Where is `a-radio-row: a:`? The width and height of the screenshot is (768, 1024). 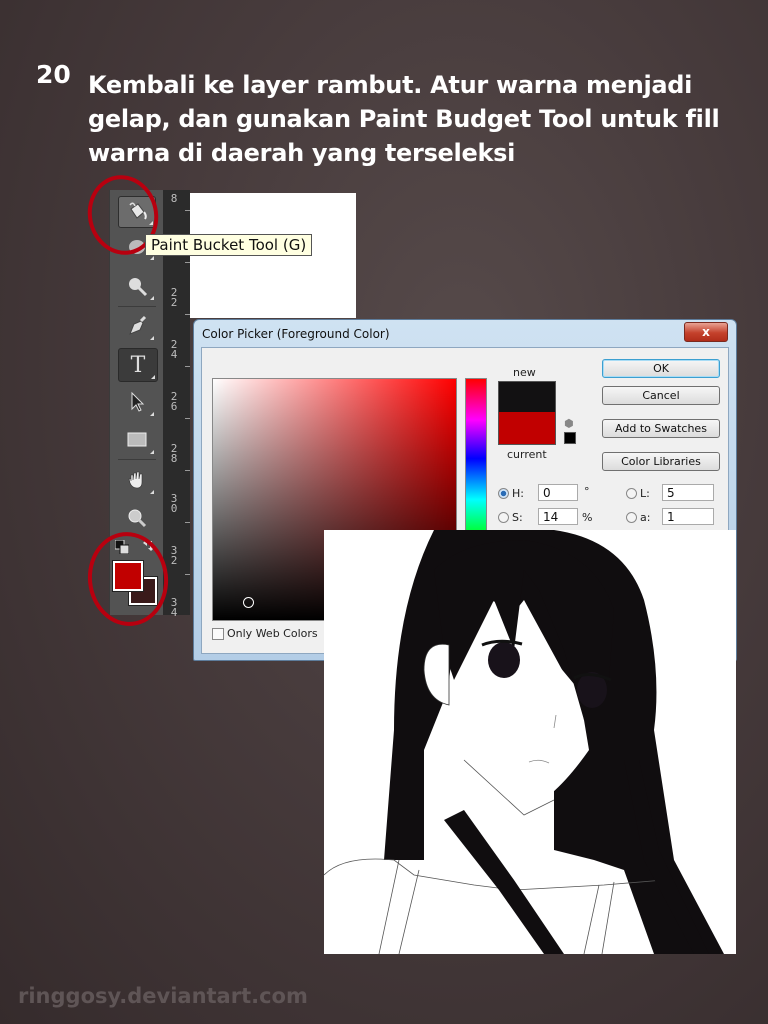 a-radio-row: a: is located at coordinates (638, 517).